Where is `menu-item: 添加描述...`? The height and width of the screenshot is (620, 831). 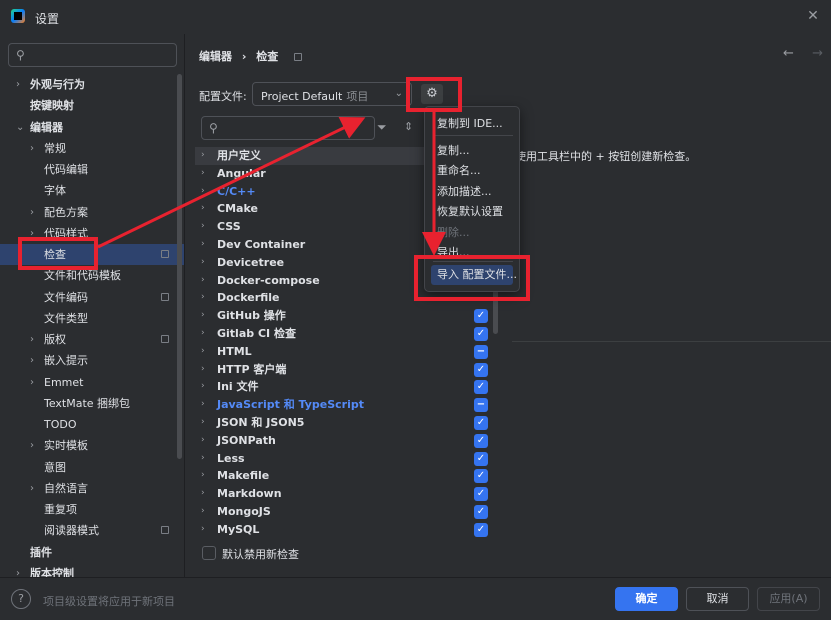 menu-item: 添加描述... is located at coordinates (464, 191).